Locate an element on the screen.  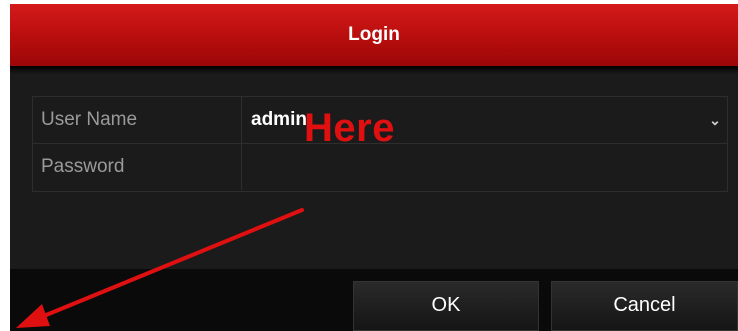
dialog-title: Login is located at coordinates (374, 34).